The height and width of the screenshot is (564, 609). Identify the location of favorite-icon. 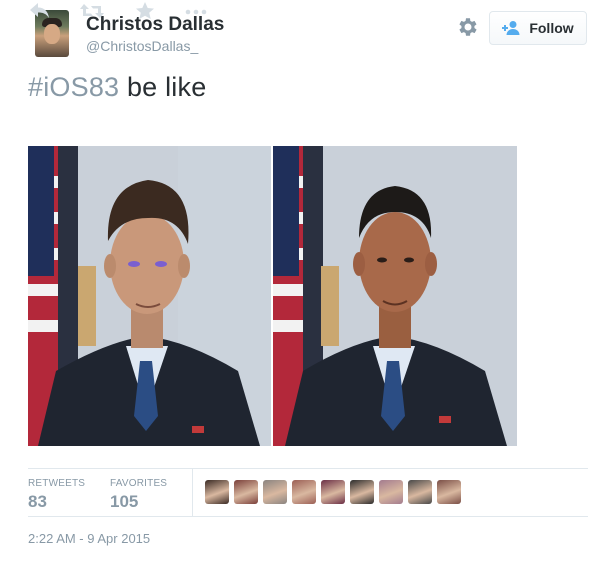
(145, 11).